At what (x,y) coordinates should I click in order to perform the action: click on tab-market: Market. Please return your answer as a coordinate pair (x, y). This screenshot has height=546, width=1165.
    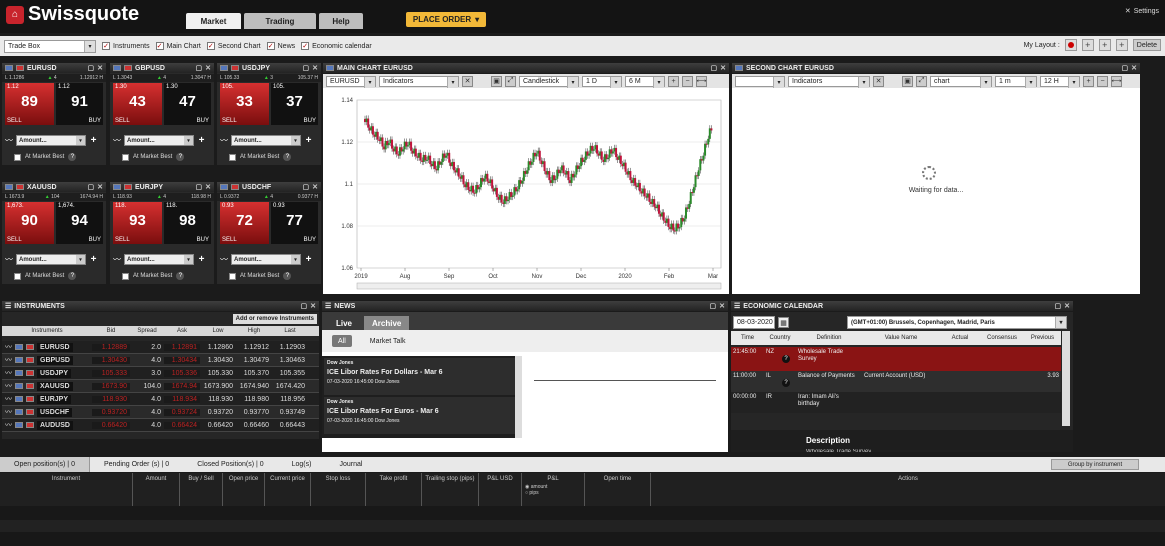
    Looking at the image, I should click on (213, 21).